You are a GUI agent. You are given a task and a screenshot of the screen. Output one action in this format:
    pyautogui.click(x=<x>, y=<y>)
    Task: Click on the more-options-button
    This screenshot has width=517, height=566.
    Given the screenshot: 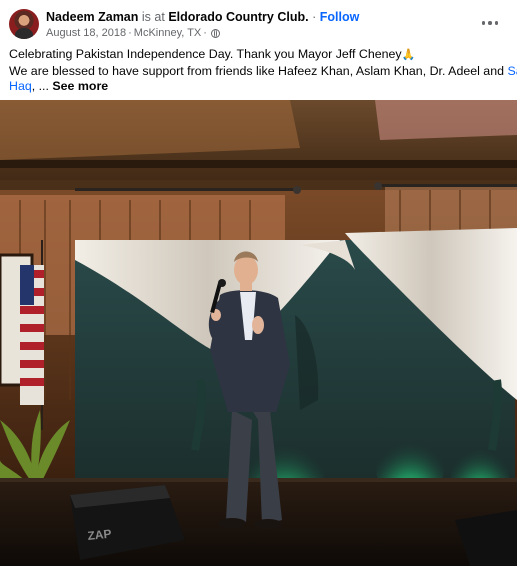 What is the action you would take?
    pyautogui.click(x=490, y=23)
    